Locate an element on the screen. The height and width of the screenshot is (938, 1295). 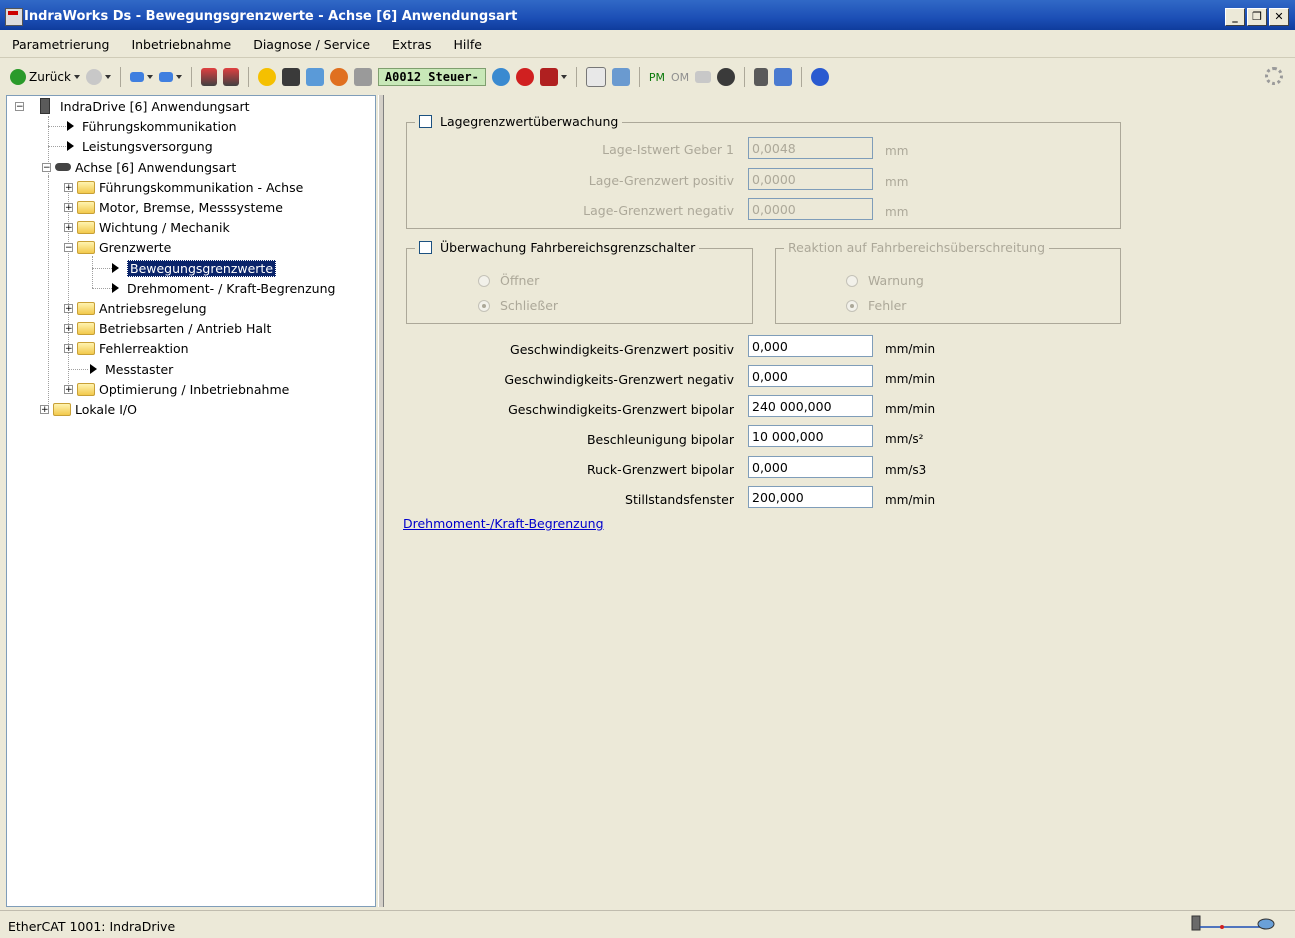
minimize-button: _ is located at coordinates (1235, 17).